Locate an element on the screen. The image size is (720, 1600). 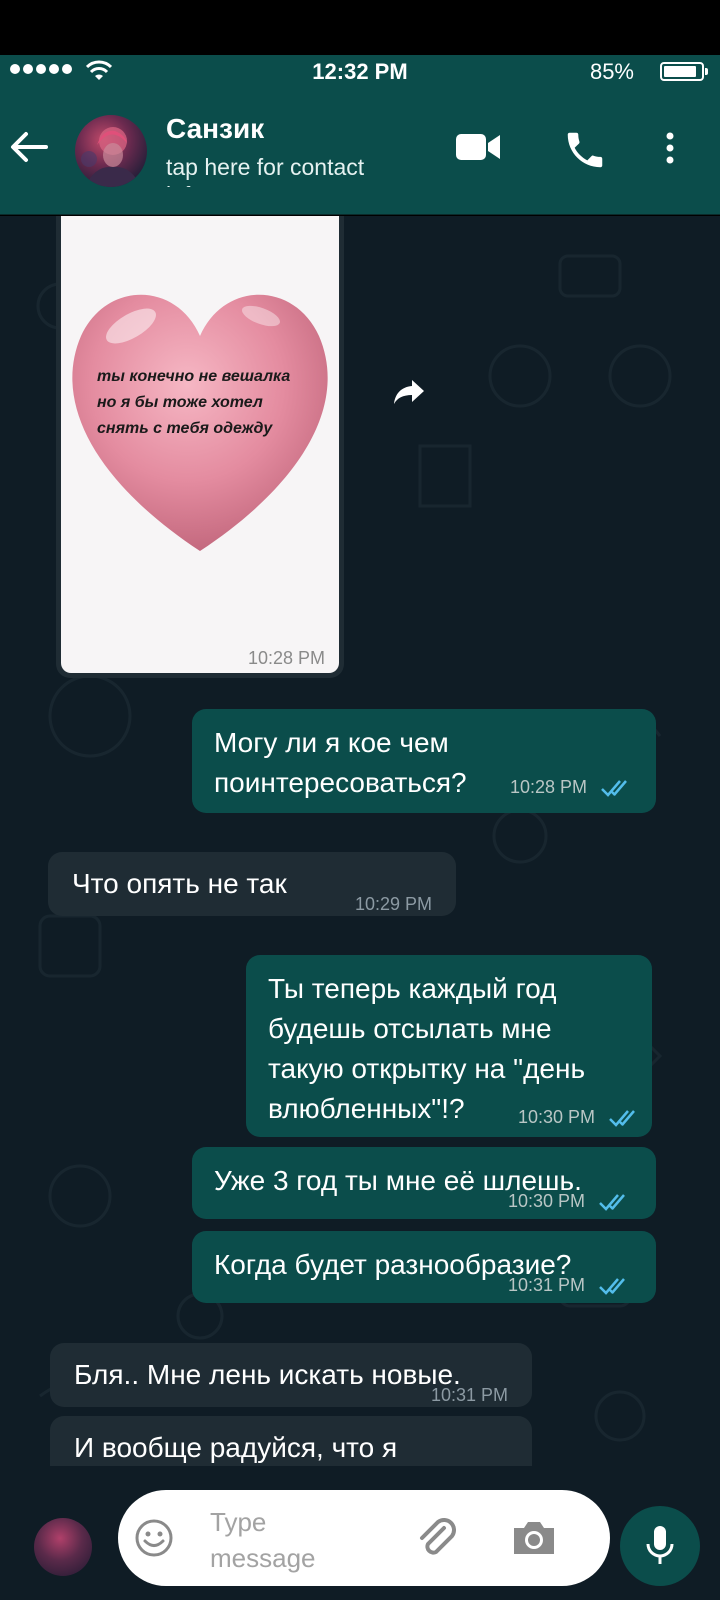
voice-call-icon is located at coordinates (585, 150).